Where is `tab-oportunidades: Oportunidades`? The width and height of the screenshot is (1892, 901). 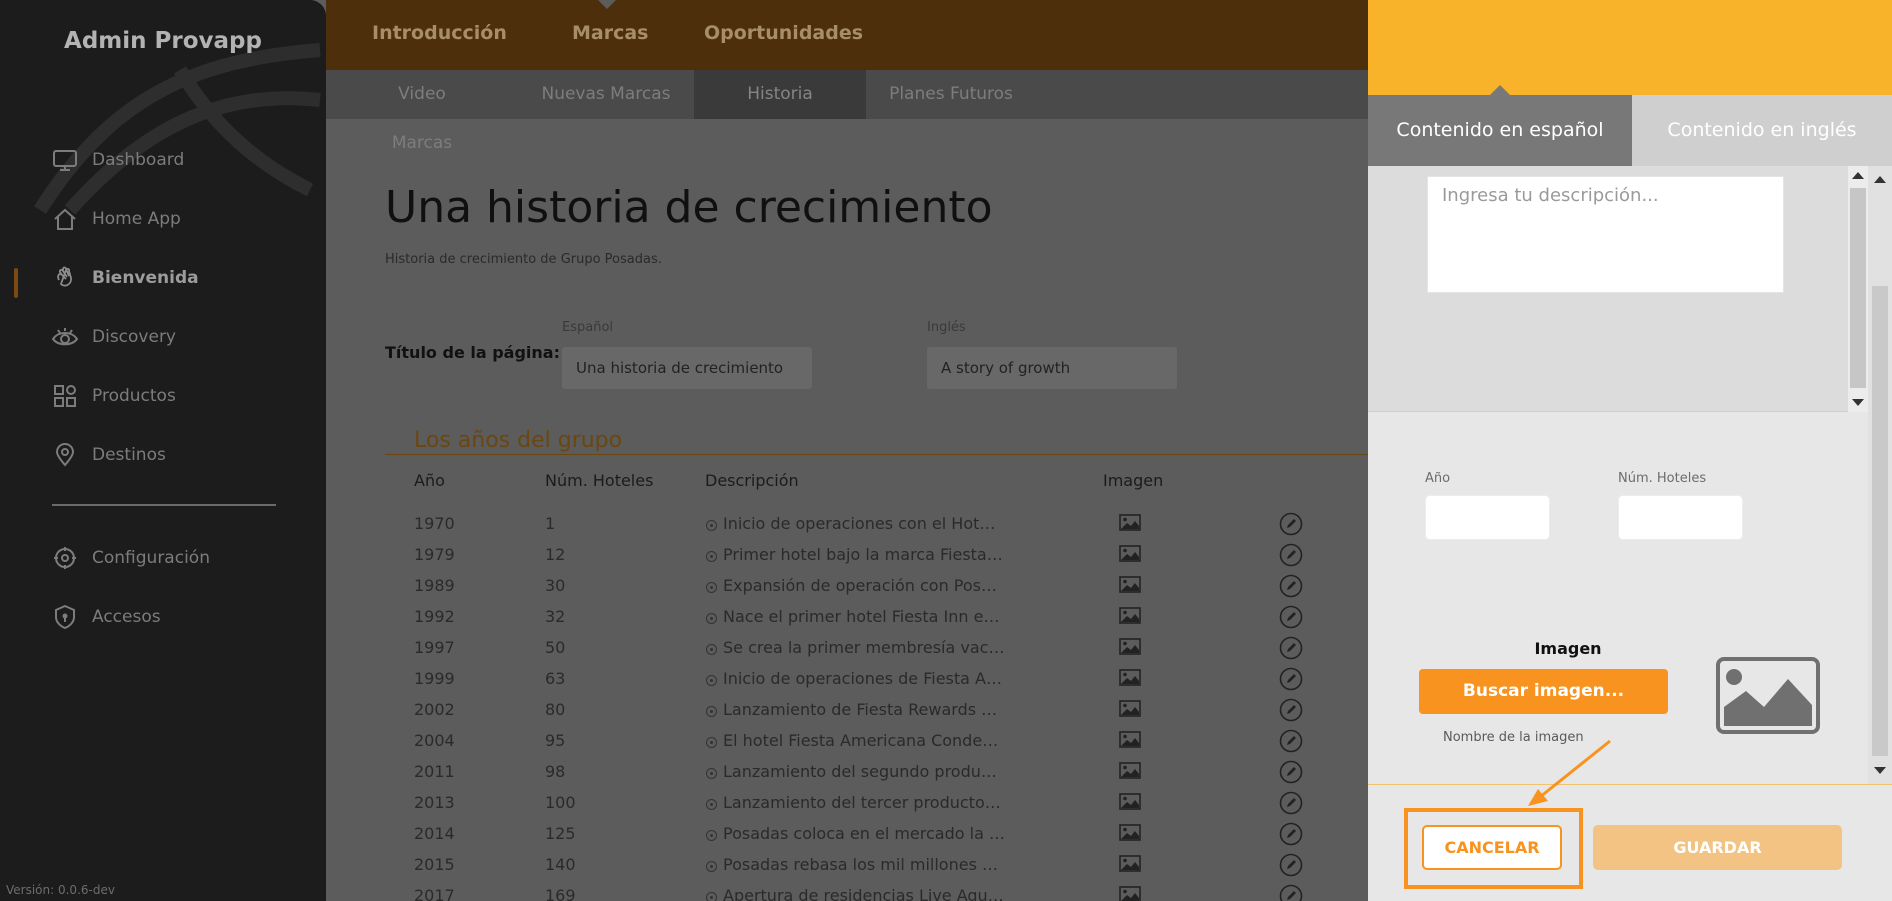 tab-oportunidades: Oportunidades is located at coordinates (783, 33).